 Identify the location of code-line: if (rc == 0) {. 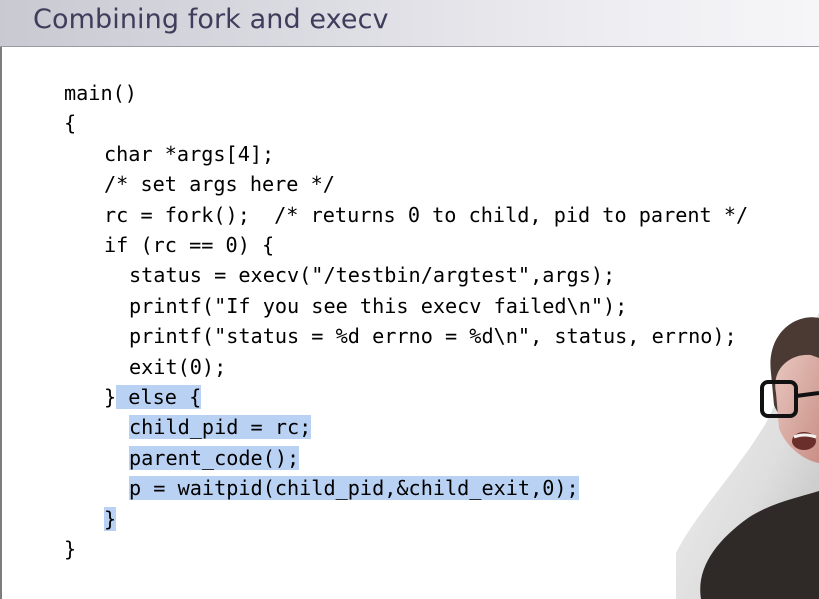
(189, 245).